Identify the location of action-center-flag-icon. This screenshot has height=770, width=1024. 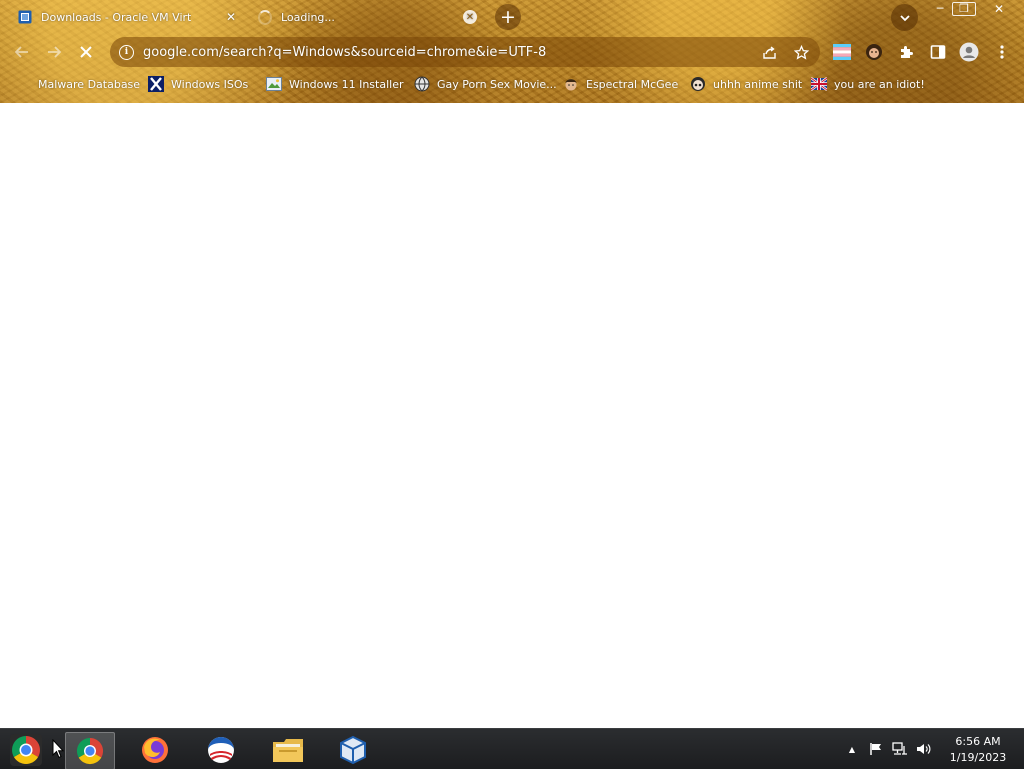
(876, 749).